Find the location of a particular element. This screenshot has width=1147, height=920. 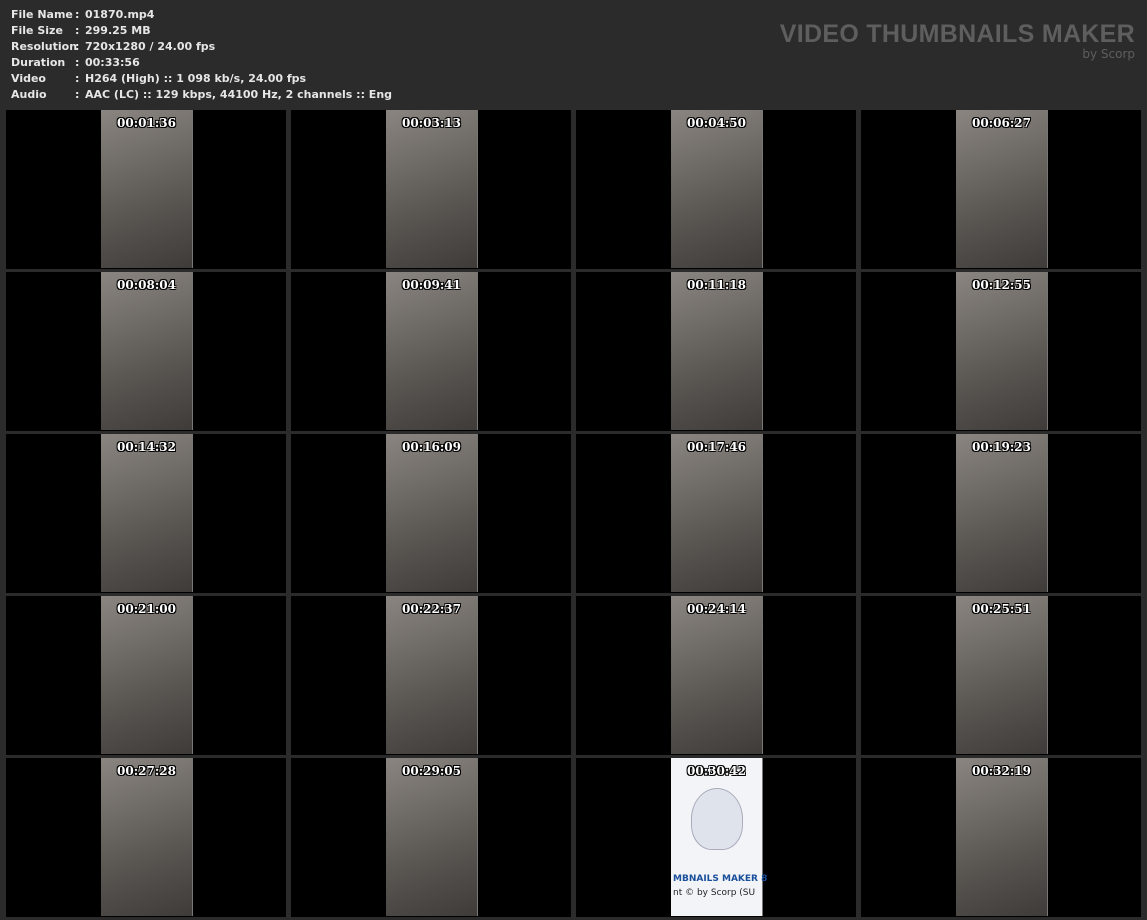

timestamp: 00:22:37 is located at coordinates (431, 609).